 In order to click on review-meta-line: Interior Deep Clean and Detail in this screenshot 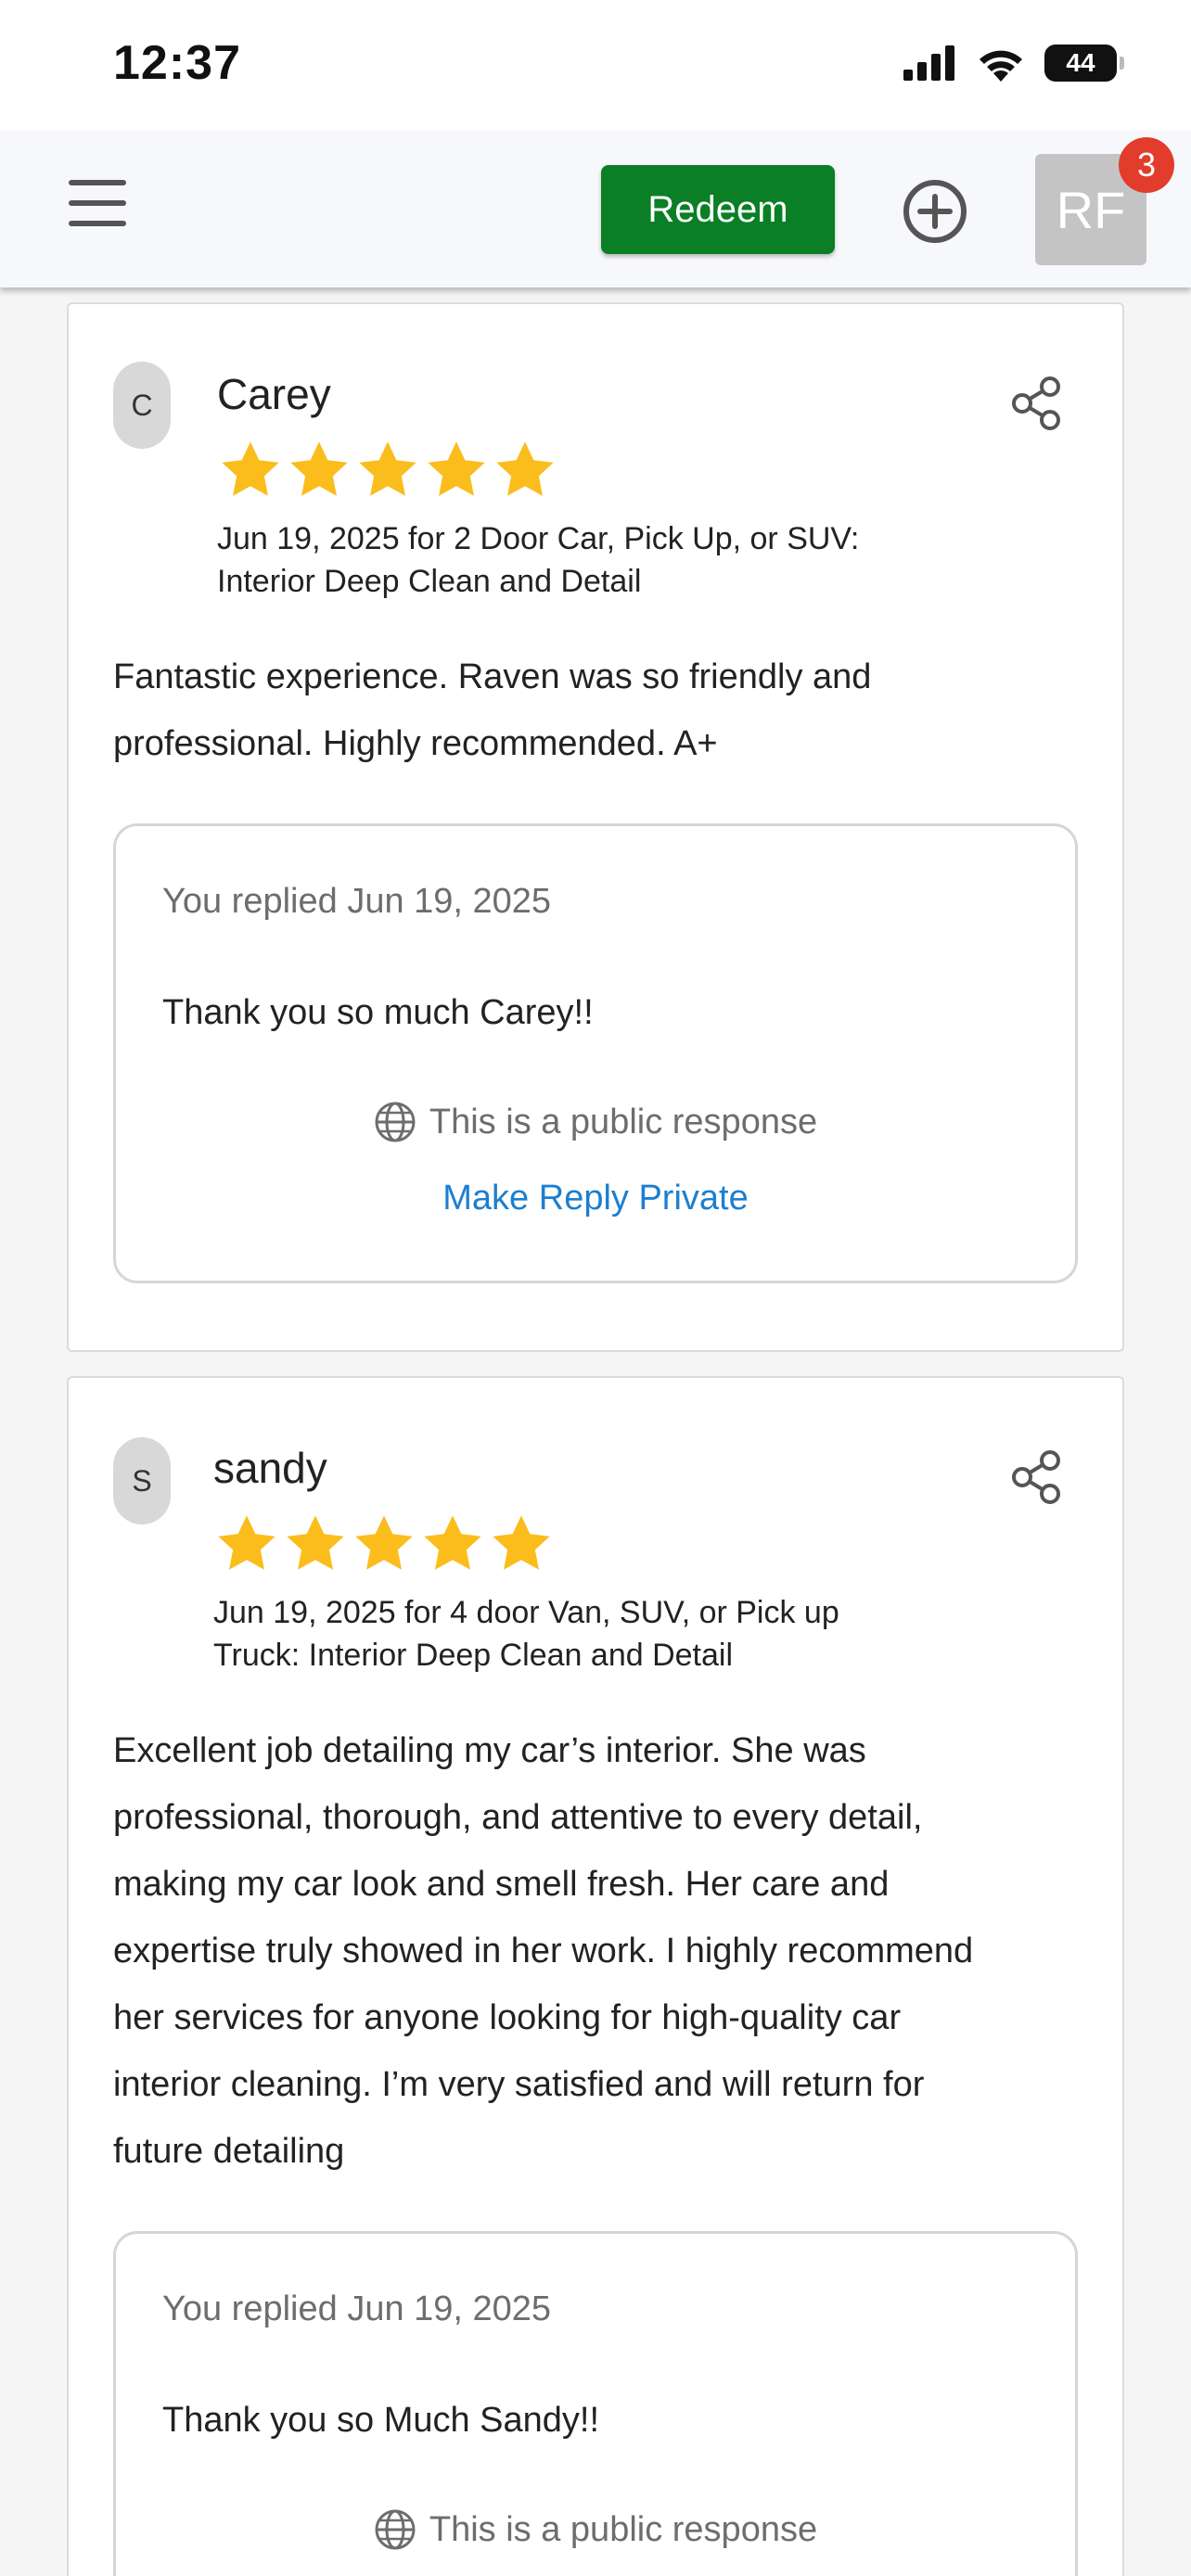, I will do `click(429, 581)`.